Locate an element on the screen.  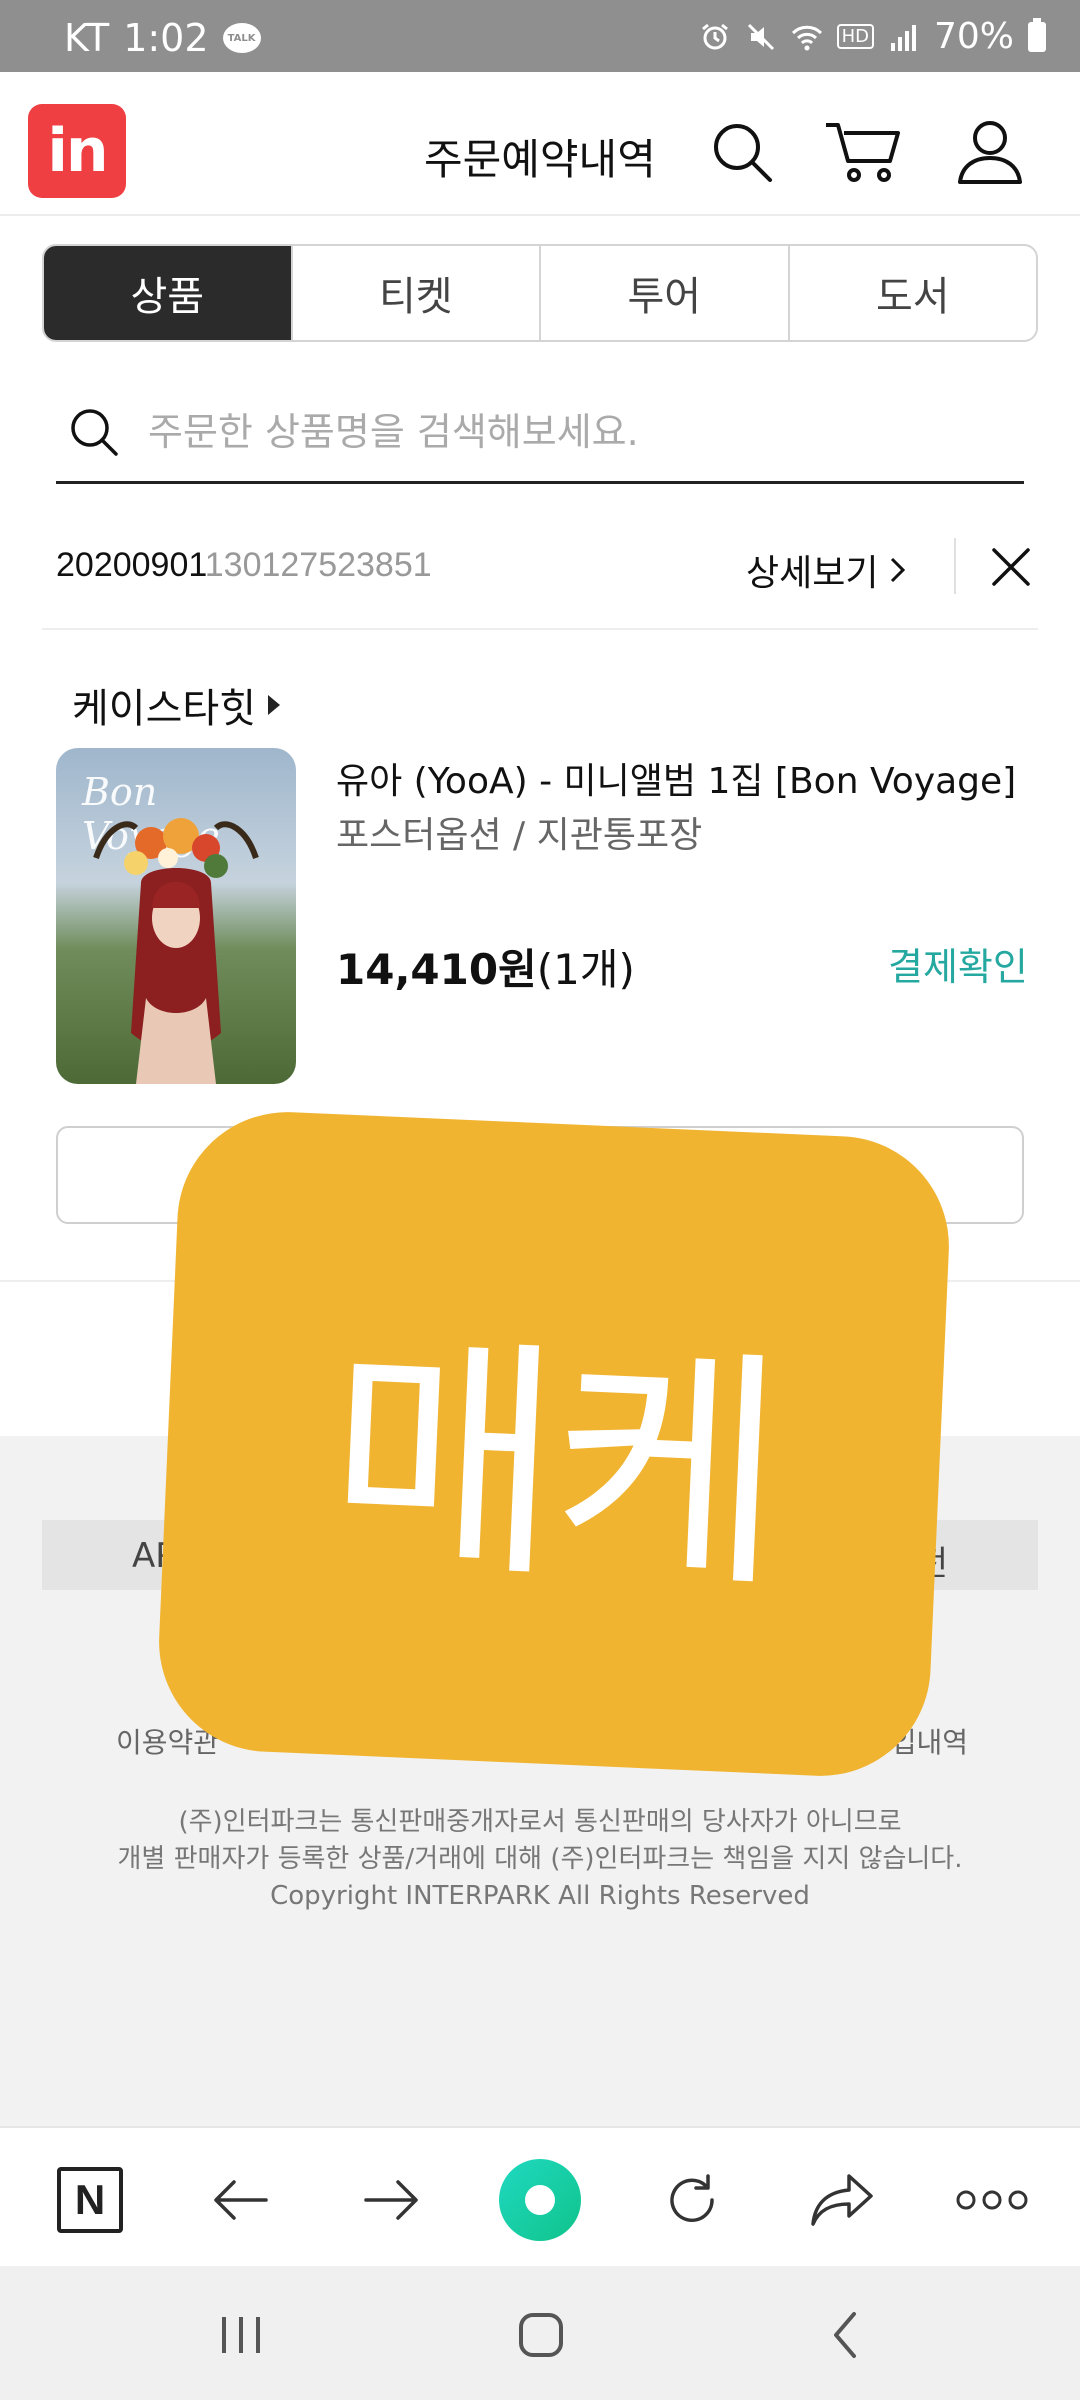
naver-icon: N is located at coordinates (90, 2200).